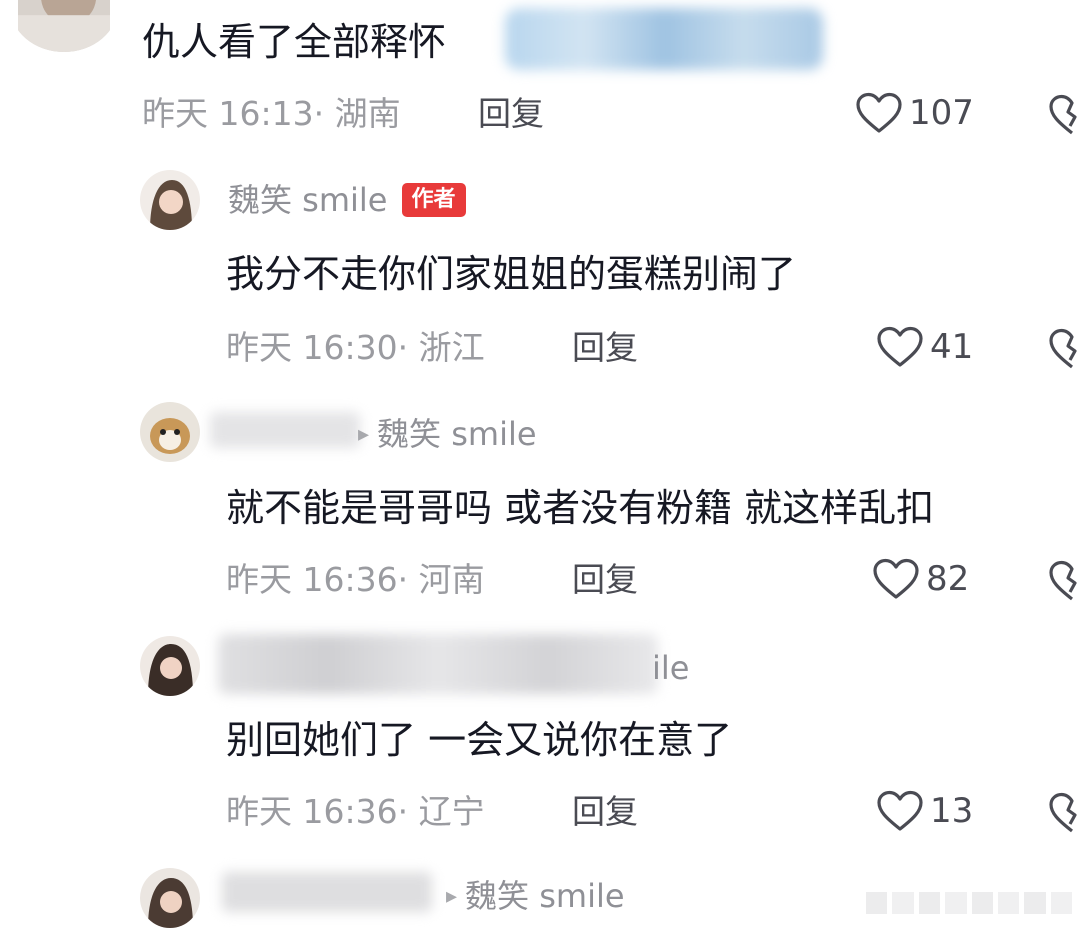 This screenshot has height=928, width=1080. I want to click on username-partial: ile, so click(670, 668).